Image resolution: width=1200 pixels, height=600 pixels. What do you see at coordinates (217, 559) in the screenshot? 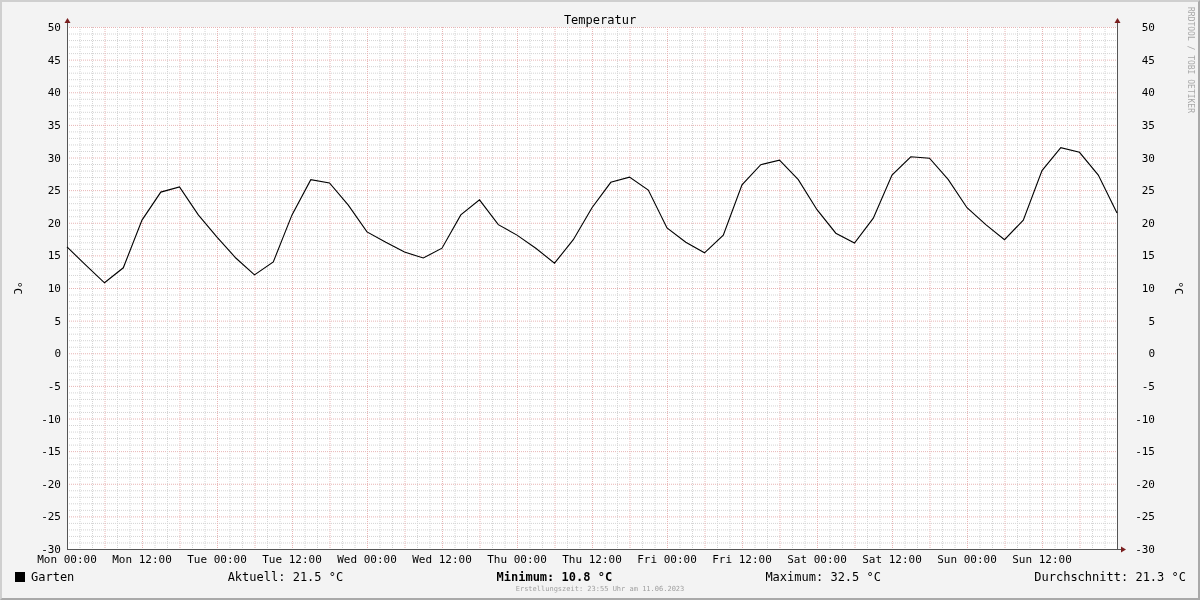
I see `axis-tick-label: Tue 00:00` at bounding box center [217, 559].